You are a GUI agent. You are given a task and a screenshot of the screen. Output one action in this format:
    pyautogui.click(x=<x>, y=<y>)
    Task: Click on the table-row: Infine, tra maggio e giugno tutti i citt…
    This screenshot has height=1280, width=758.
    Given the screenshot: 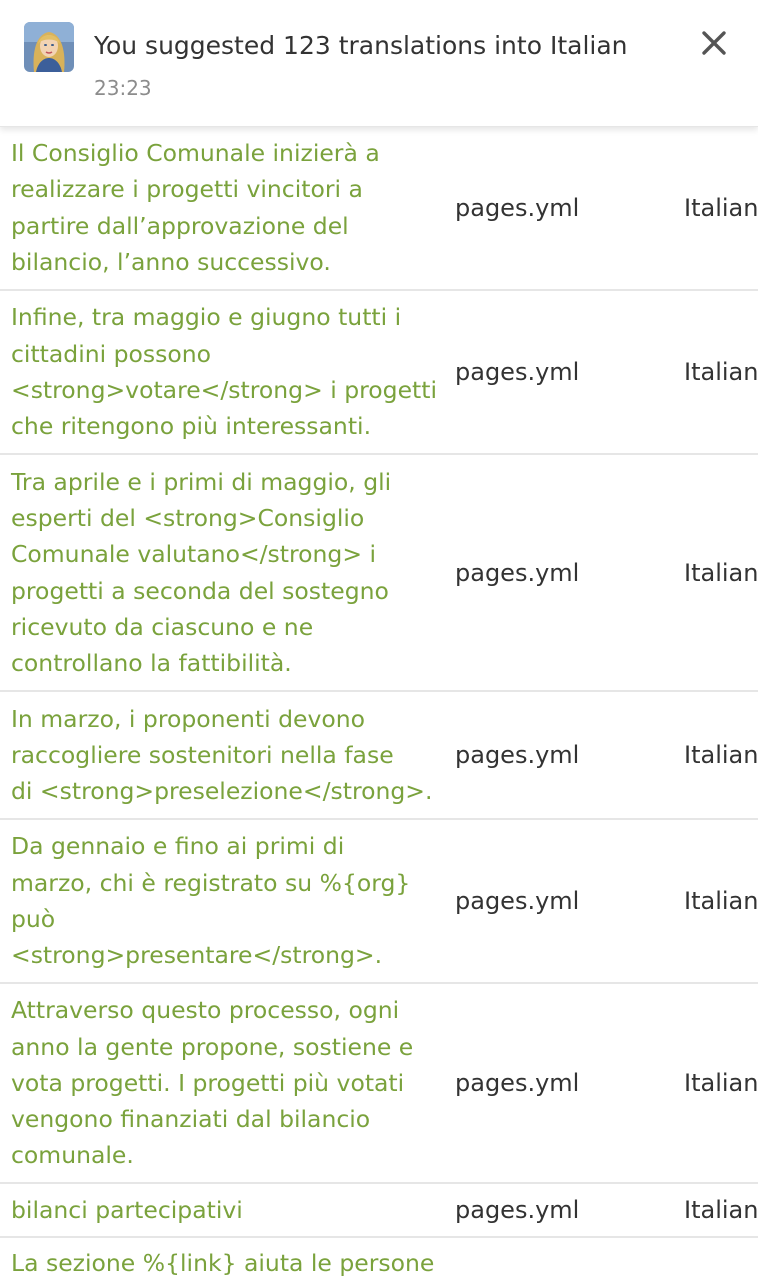 What is the action you would take?
    pyautogui.click(x=379, y=373)
    